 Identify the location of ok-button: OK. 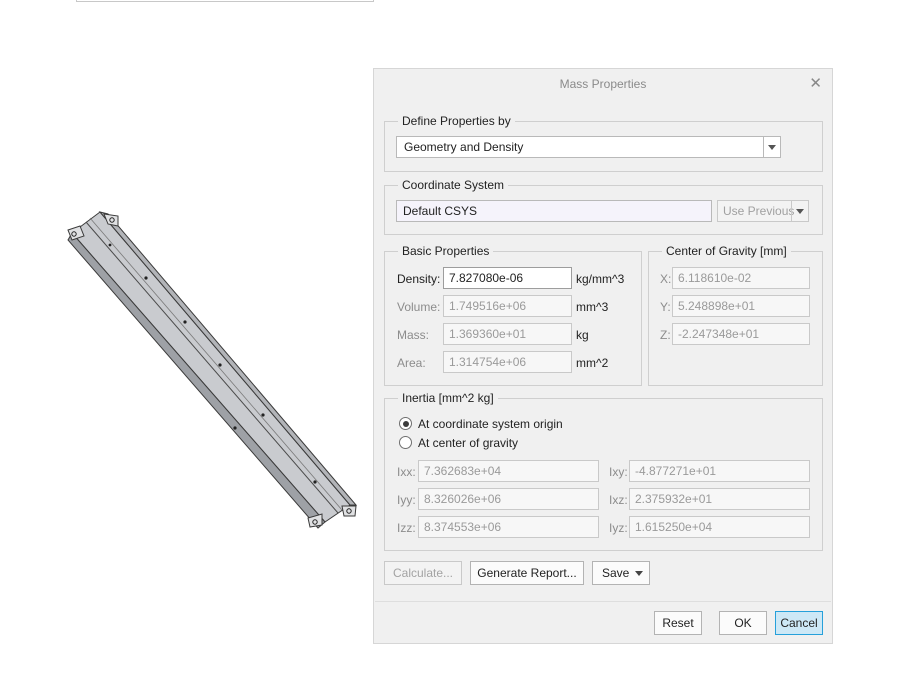
(743, 623).